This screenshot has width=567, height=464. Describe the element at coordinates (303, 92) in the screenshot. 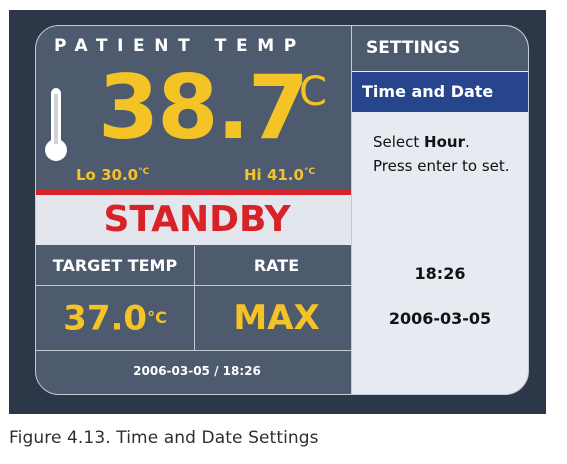

I see `patient-temp-unit: °C` at that location.